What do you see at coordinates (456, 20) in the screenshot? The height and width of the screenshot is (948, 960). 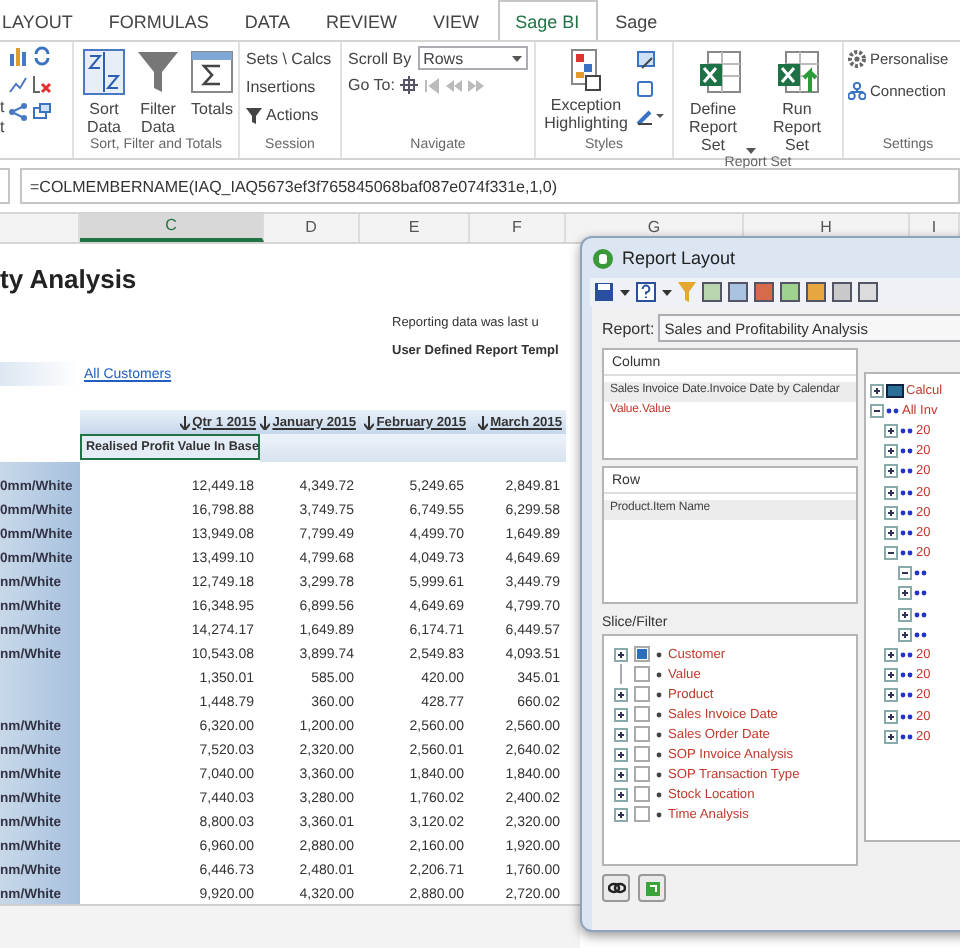 I see `ribbon-tab: VIEW` at bounding box center [456, 20].